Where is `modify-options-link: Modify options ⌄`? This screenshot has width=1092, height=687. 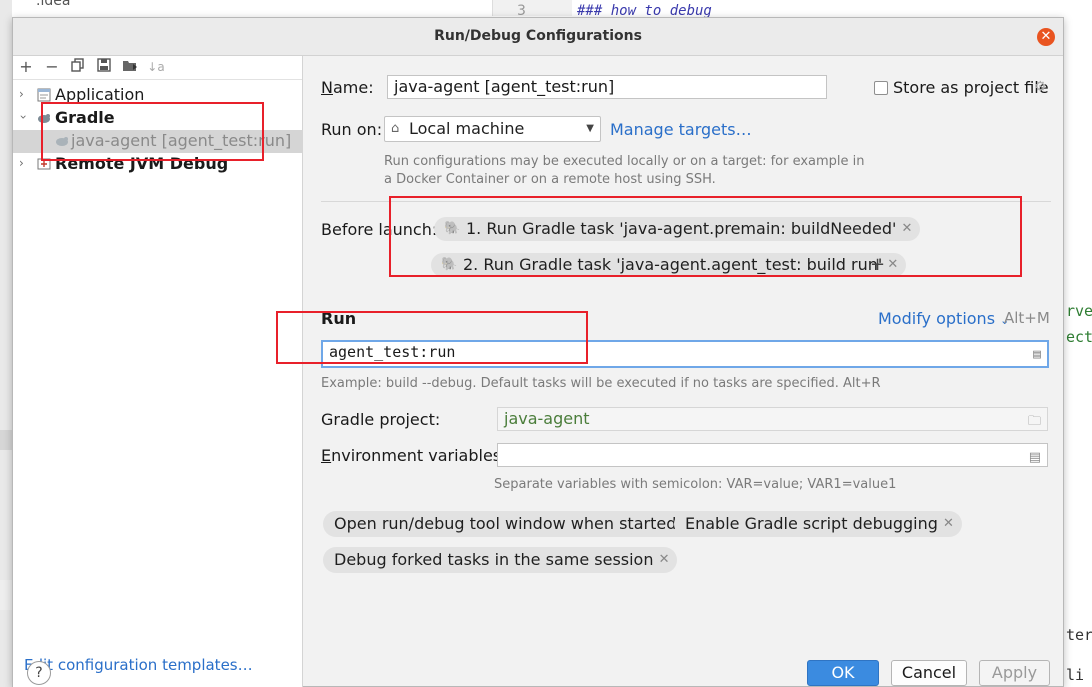 modify-options-link: Modify options ⌄ is located at coordinates (943, 318).